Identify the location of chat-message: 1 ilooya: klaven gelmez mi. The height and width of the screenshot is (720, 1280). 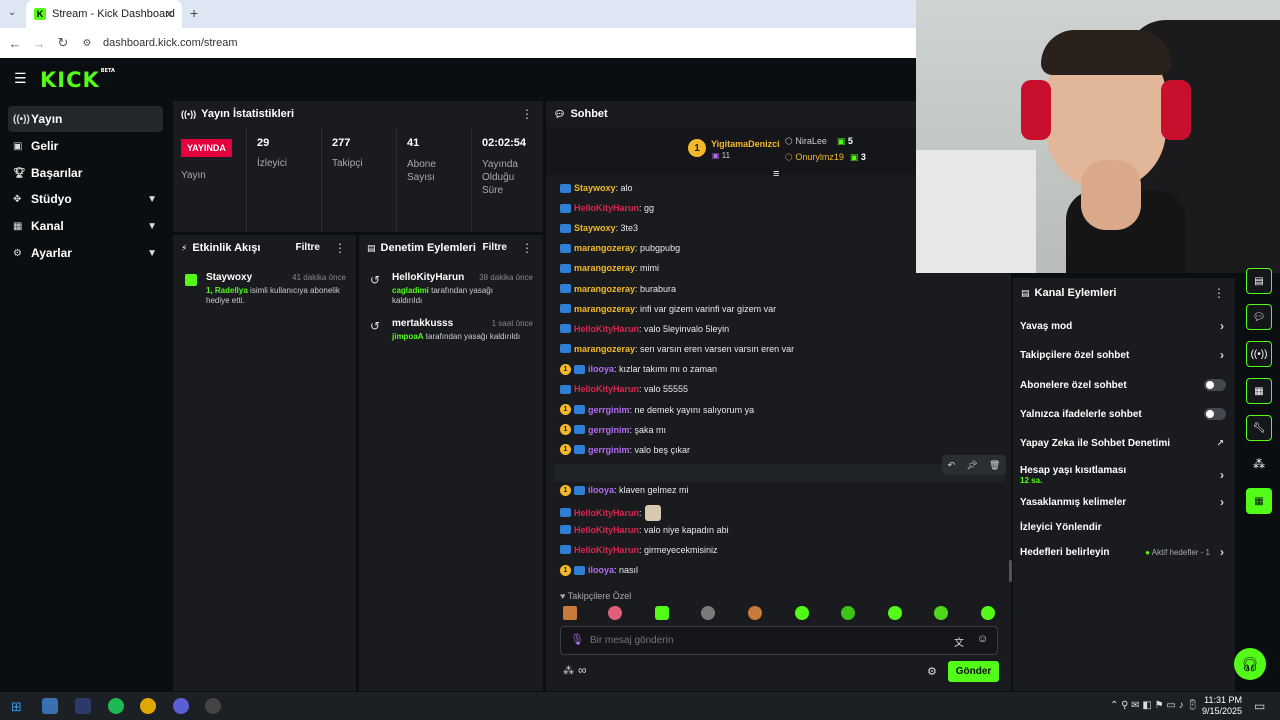
(624, 490).